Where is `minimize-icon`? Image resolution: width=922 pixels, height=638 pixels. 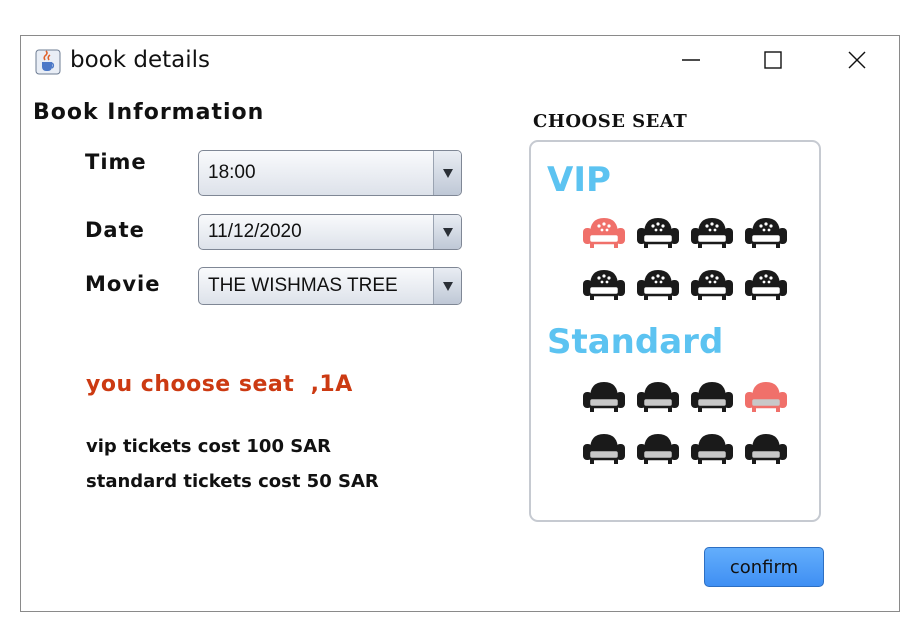
minimize-icon is located at coordinates (691, 60).